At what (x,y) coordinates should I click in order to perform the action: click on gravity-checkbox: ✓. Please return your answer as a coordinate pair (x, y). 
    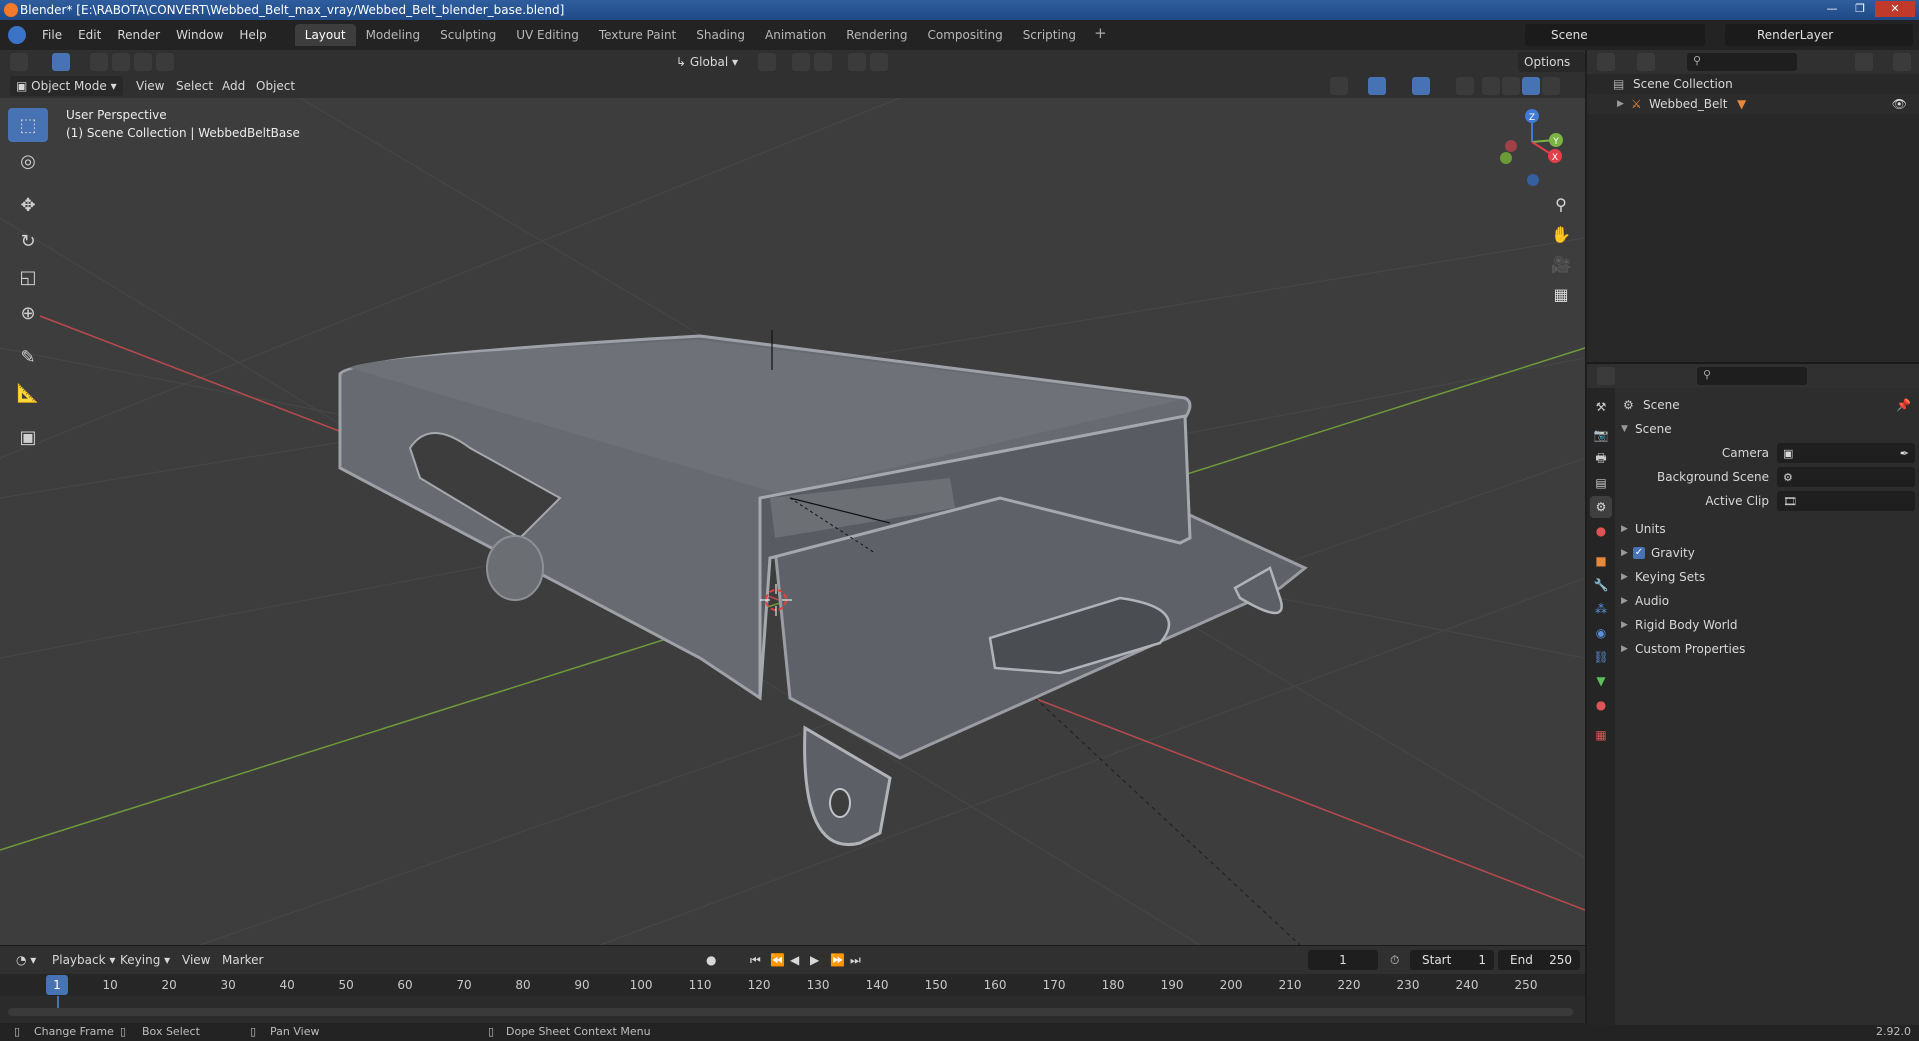
    Looking at the image, I should click on (1639, 553).